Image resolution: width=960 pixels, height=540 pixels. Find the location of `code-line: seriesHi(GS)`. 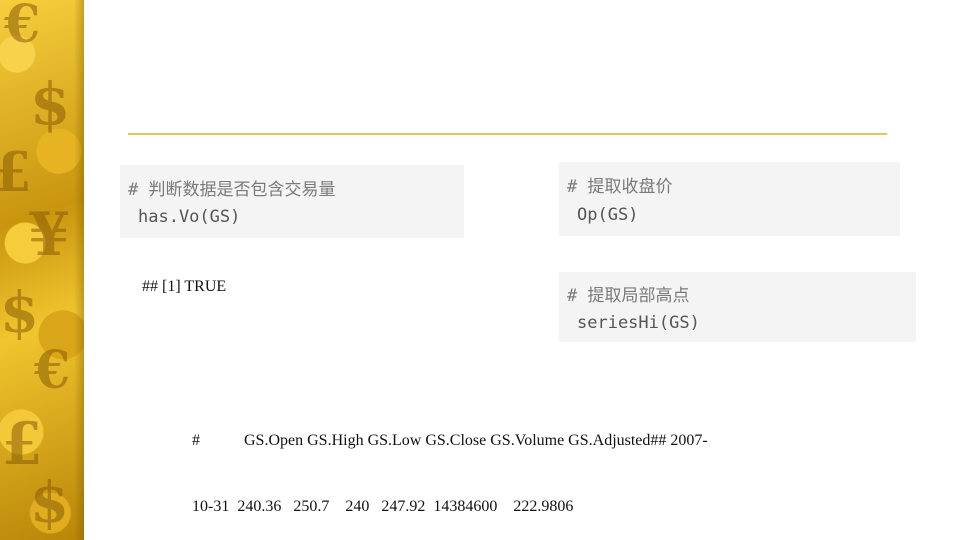

code-line: seriesHi(GS) is located at coordinates (638, 323).